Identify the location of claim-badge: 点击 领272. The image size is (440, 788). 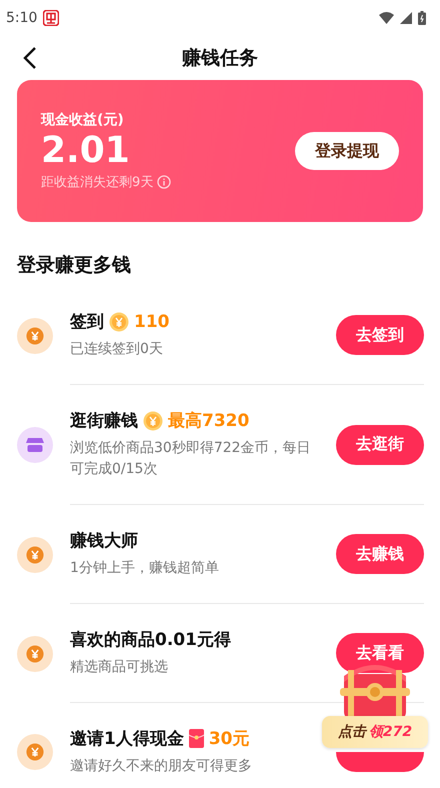
(375, 732).